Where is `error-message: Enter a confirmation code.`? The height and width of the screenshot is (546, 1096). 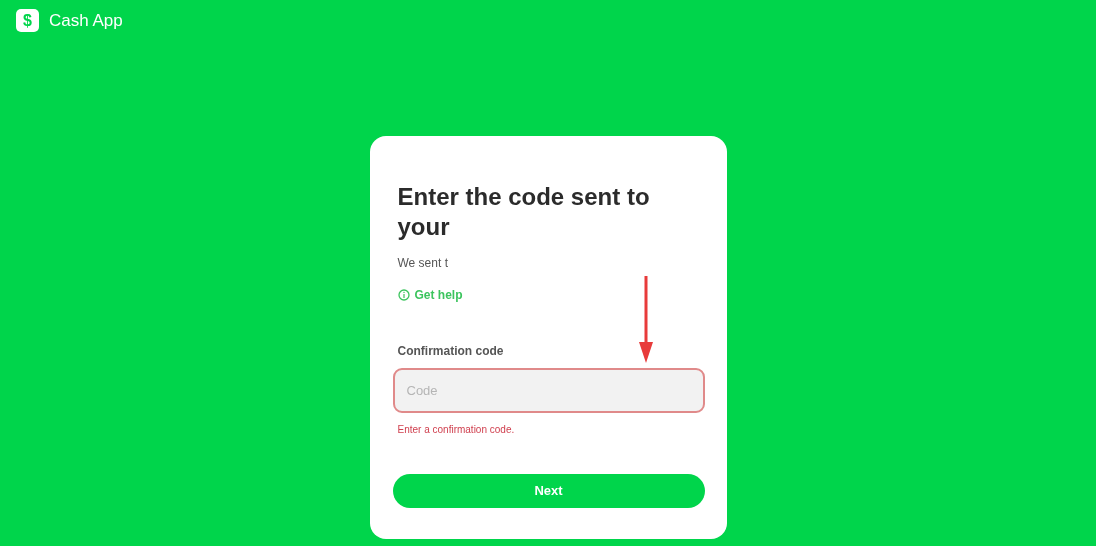
error-message: Enter a confirmation code. is located at coordinates (456, 429).